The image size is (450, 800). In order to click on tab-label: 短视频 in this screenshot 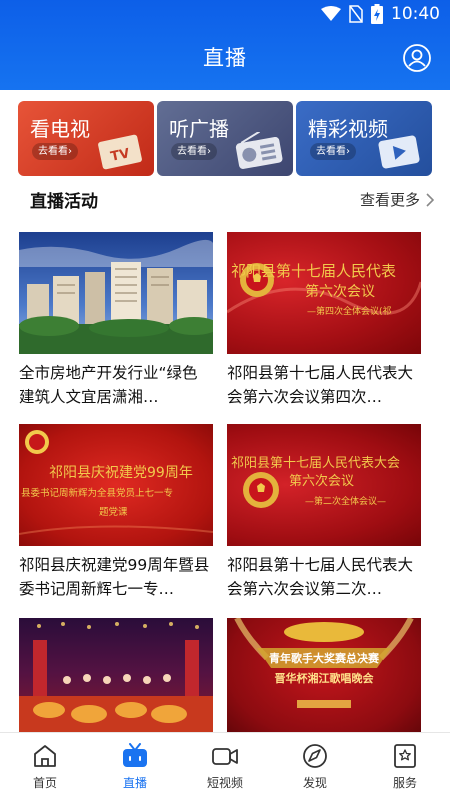, I will do `click(224, 783)`.